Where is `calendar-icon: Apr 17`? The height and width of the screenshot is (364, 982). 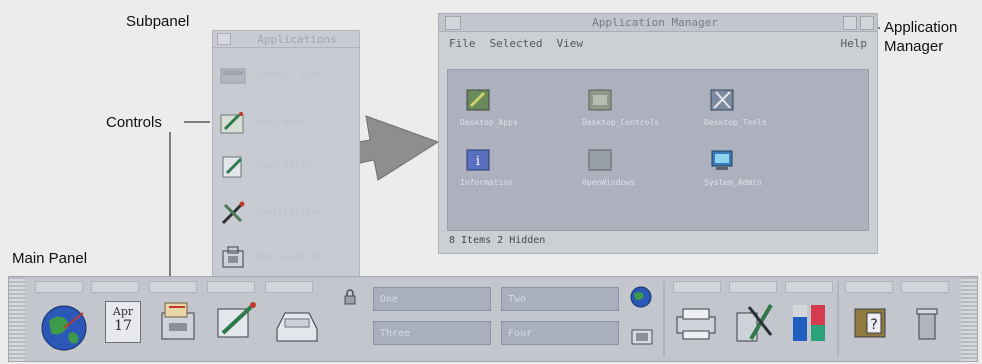
calendar-icon: Apr 17 is located at coordinates (123, 322).